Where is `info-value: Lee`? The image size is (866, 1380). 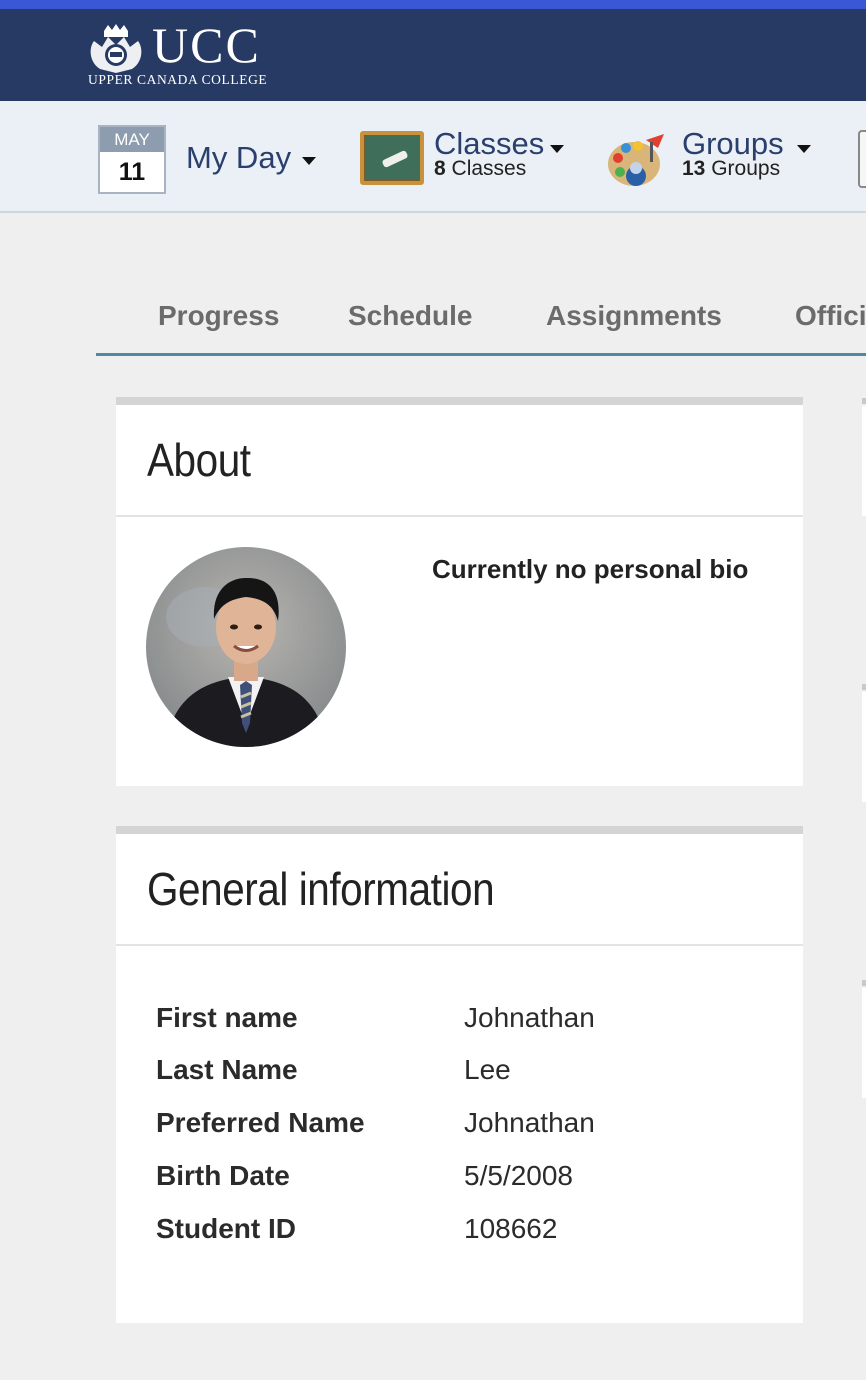
info-value: Lee is located at coordinates (487, 1069).